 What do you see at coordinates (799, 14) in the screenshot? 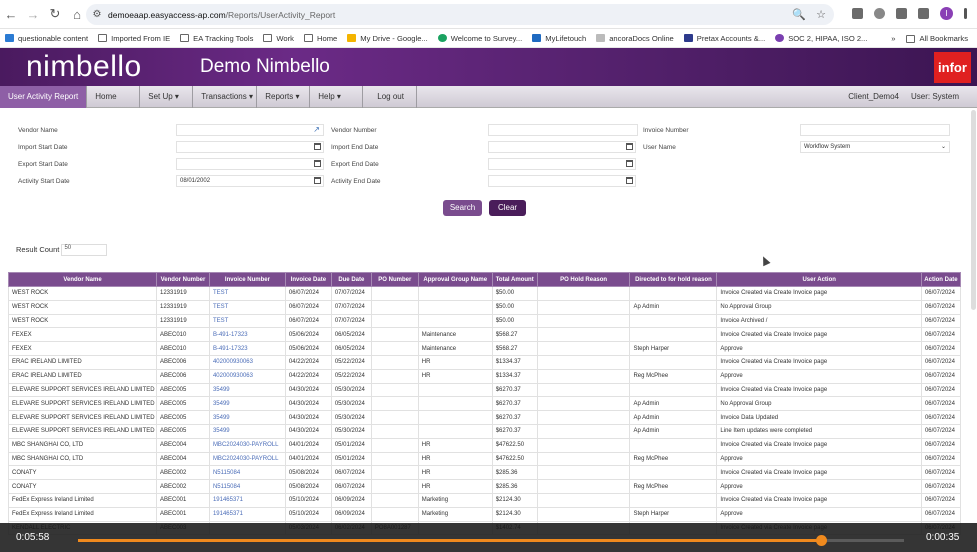
I see `zoom-icon: 🔍` at bounding box center [799, 14].